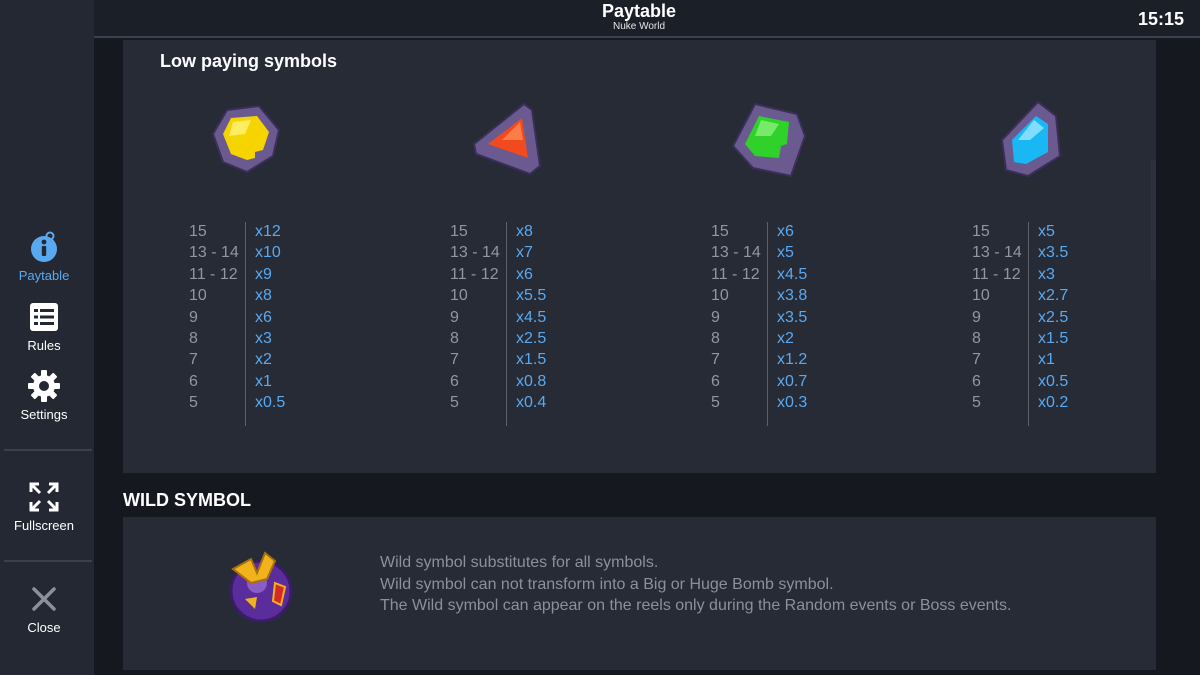 This screenshot has width=1200, height=675. Describe the element at coordinates (44, 317) in the screenshot. I see `list-icon` at that location.